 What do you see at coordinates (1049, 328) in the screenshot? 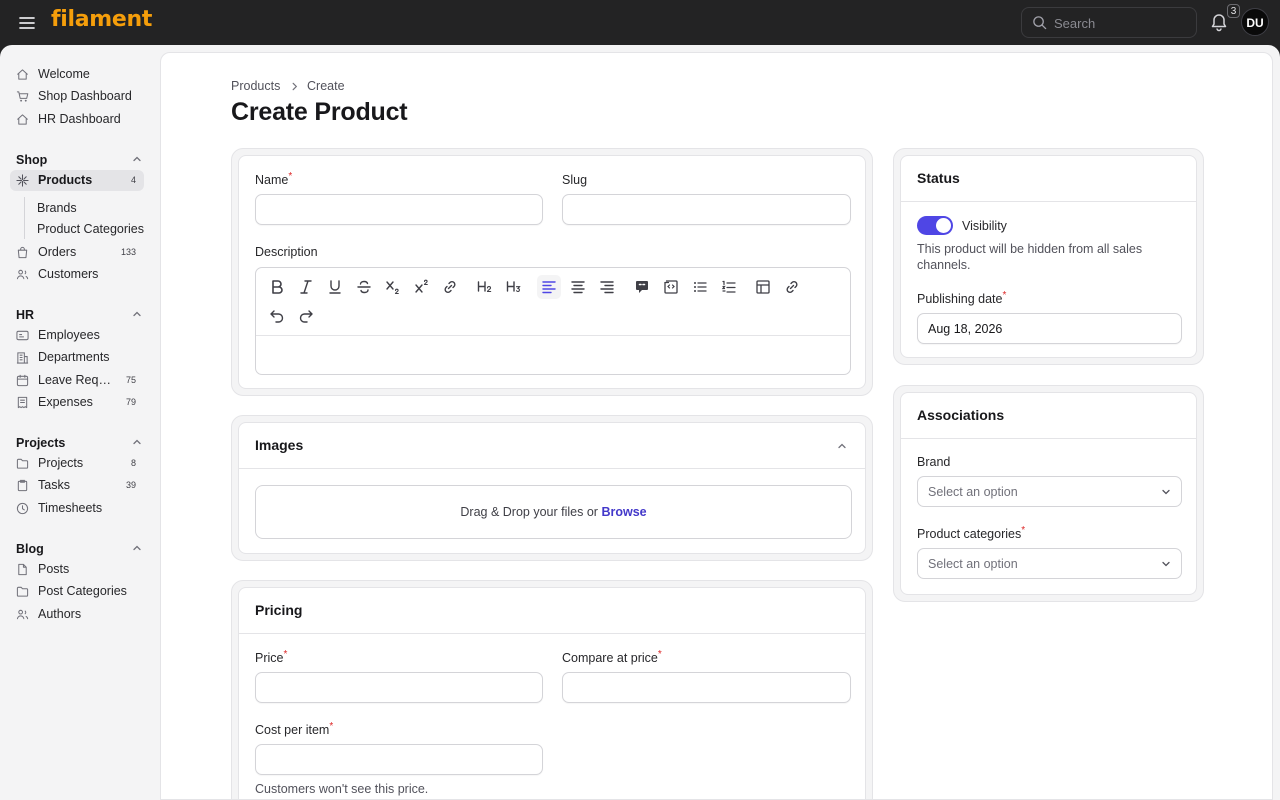
I see `publishing-date-input` at bounding box center [1049, 328].